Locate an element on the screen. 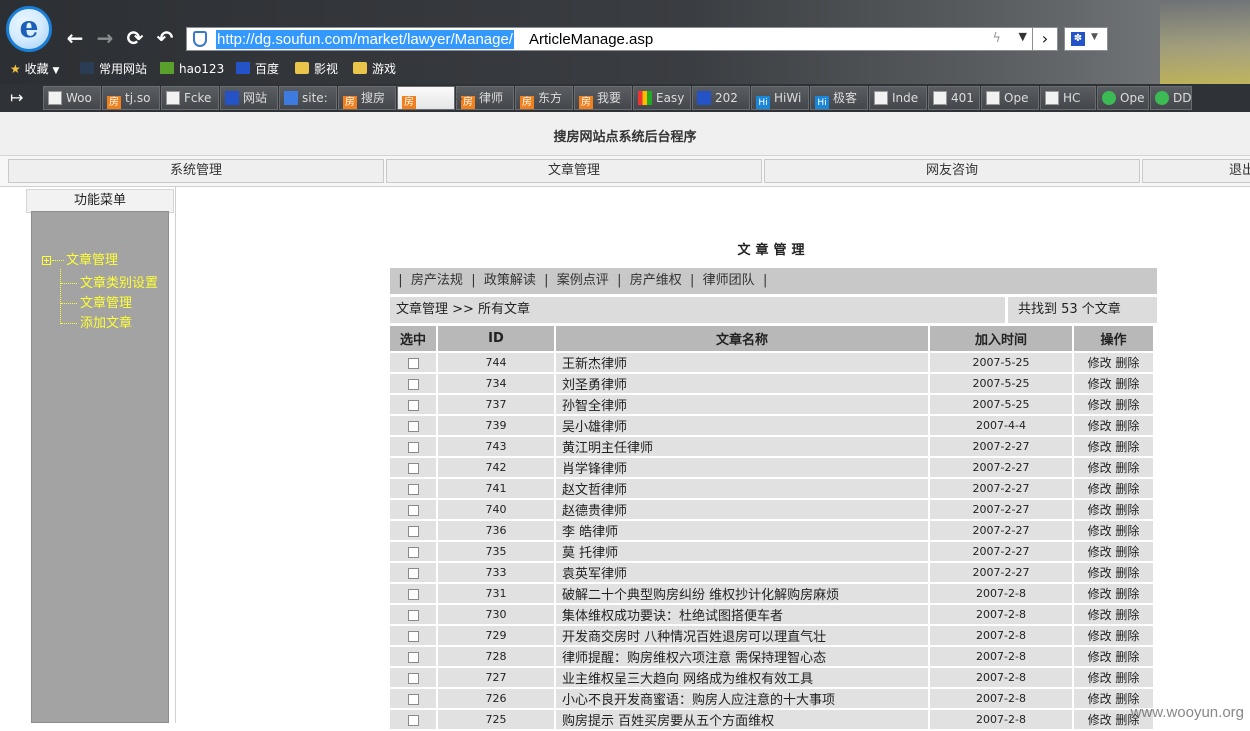 Image resolution: width=1250 pixels, height=731 pixels. category-link: 政策解读 is located at coordinates (510, 281).